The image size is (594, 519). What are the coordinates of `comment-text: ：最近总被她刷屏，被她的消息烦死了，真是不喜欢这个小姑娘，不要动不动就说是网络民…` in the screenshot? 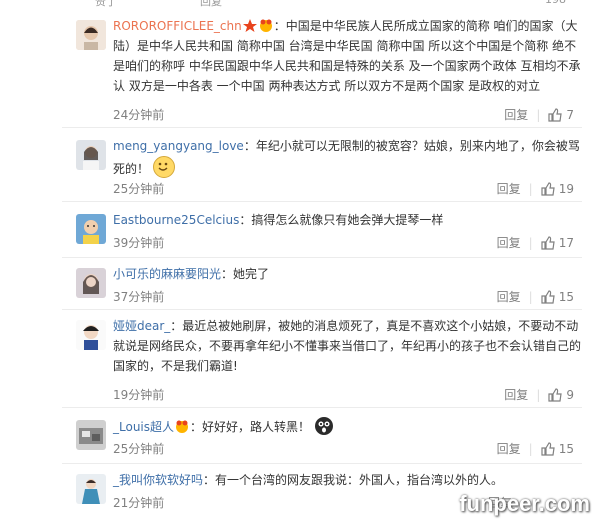 It's located at (347, 346).